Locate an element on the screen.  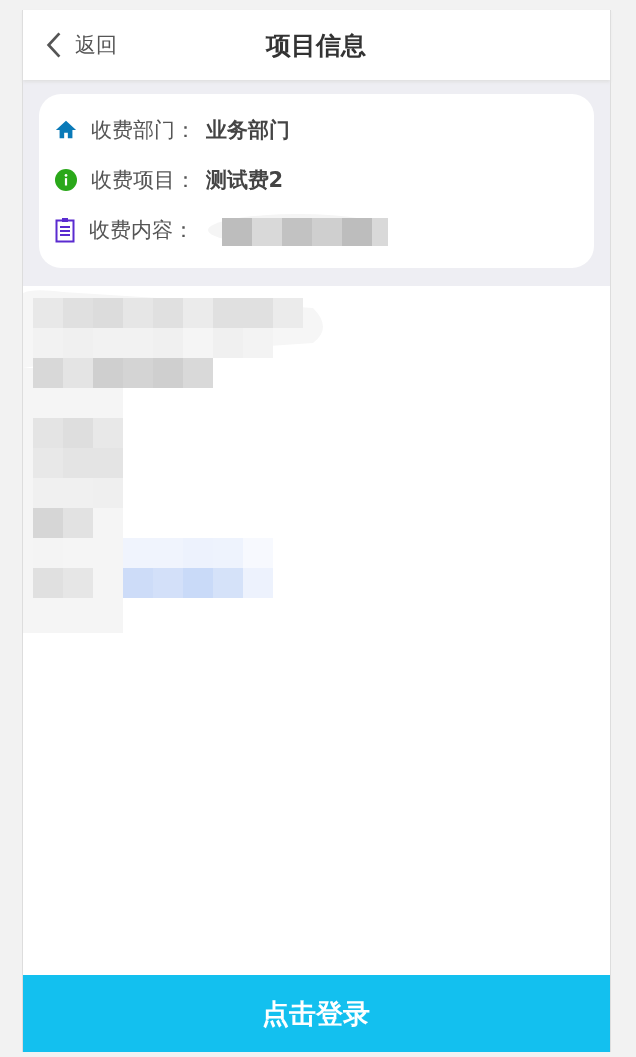
field-label: 收费内容： is located at coordinates (141, 230).